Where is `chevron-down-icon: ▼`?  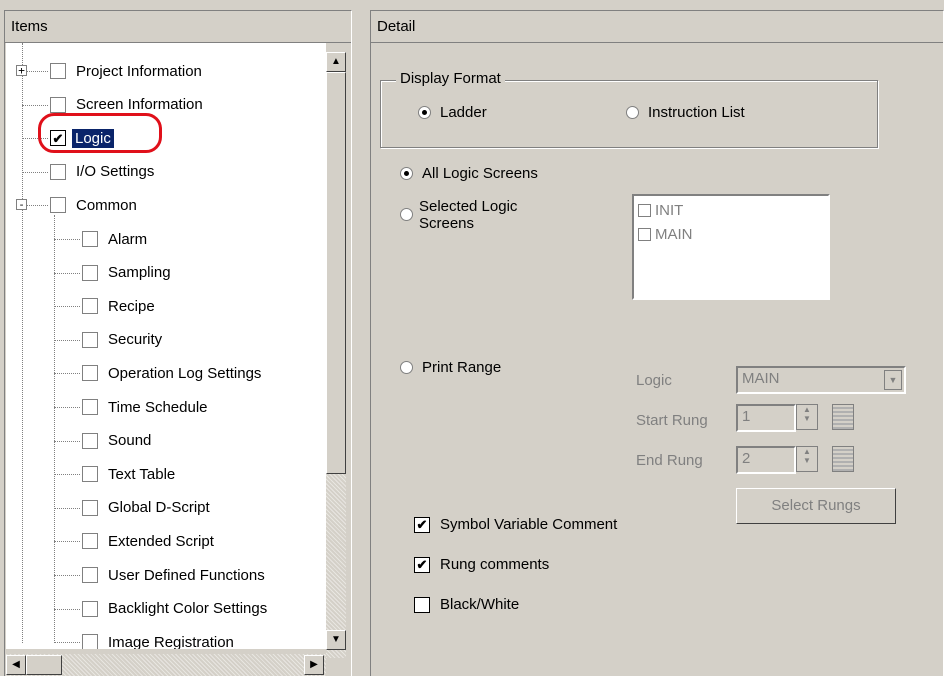
chevron-down-icon: ▼ is located at coordinates (893, 380).